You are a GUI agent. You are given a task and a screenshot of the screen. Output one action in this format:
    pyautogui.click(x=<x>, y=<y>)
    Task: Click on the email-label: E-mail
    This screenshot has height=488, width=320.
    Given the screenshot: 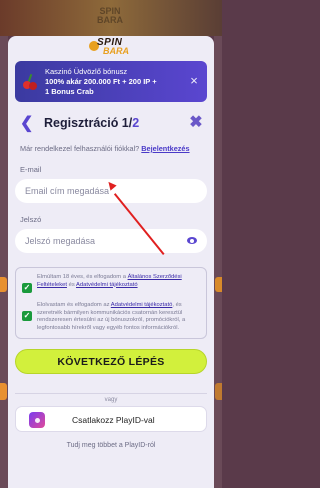 What is the action you would take?
    pyautogui.click(x=31, y=169)
    